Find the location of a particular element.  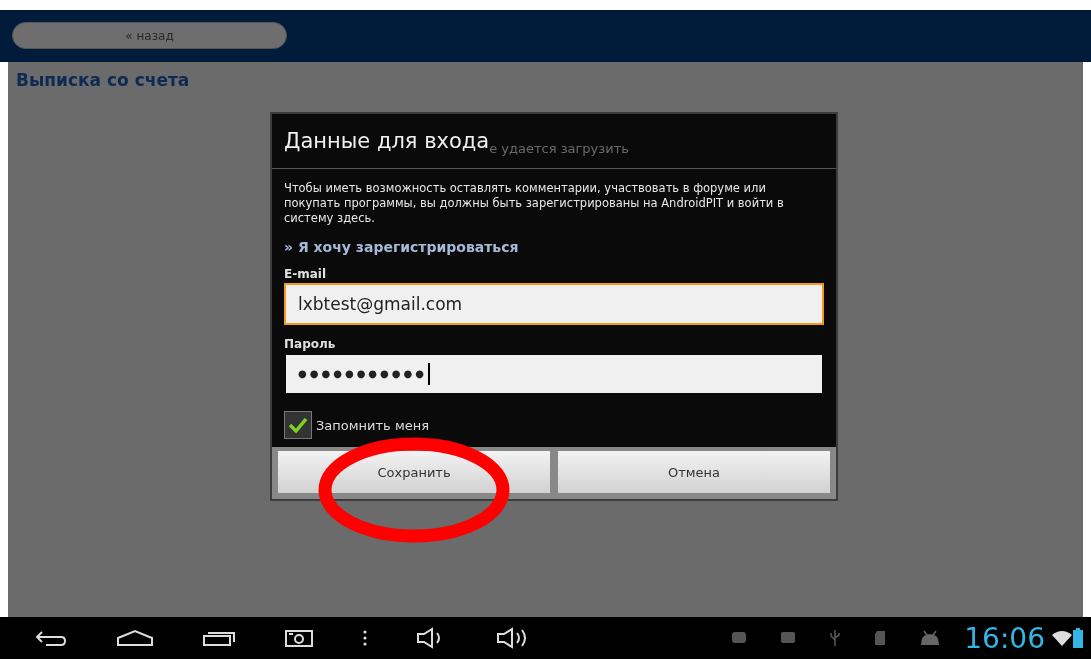

battery-icon is located at coordinates (1078, 638).